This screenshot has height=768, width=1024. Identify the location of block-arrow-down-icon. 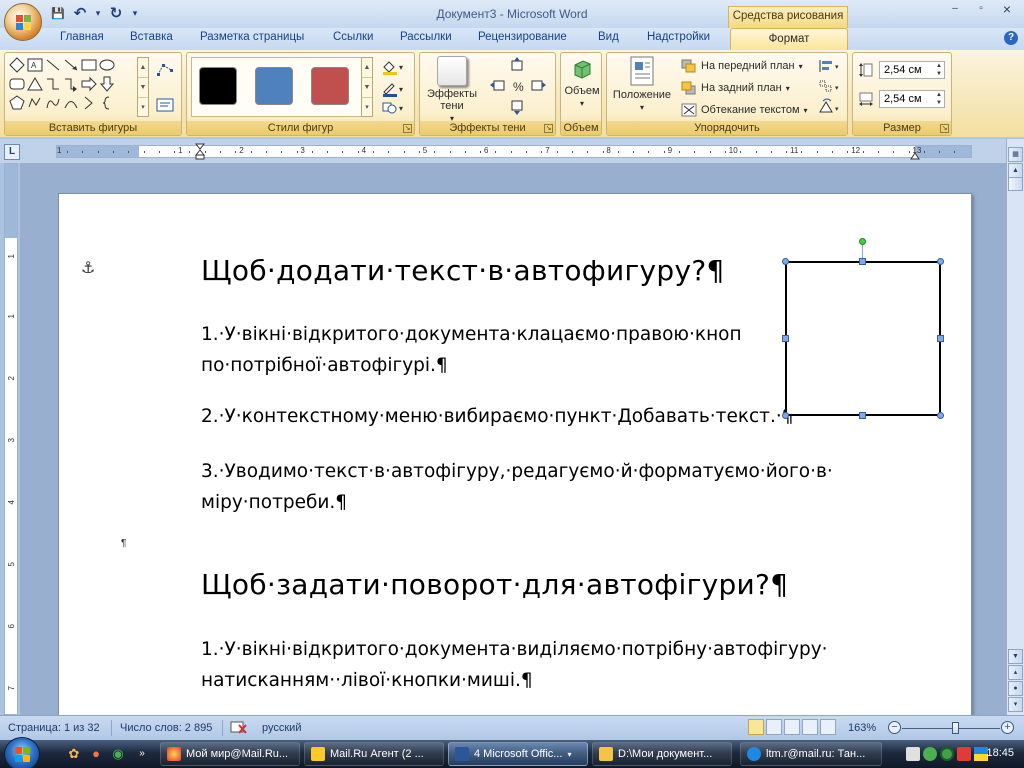
(107, 84).